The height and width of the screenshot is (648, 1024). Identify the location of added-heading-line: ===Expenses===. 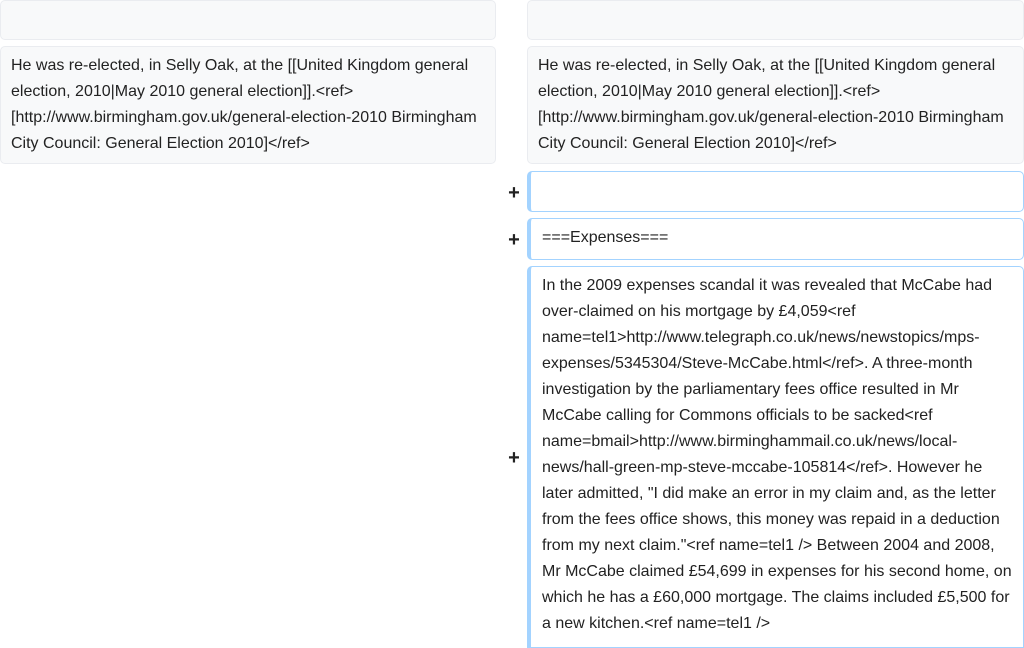
(775, 239).